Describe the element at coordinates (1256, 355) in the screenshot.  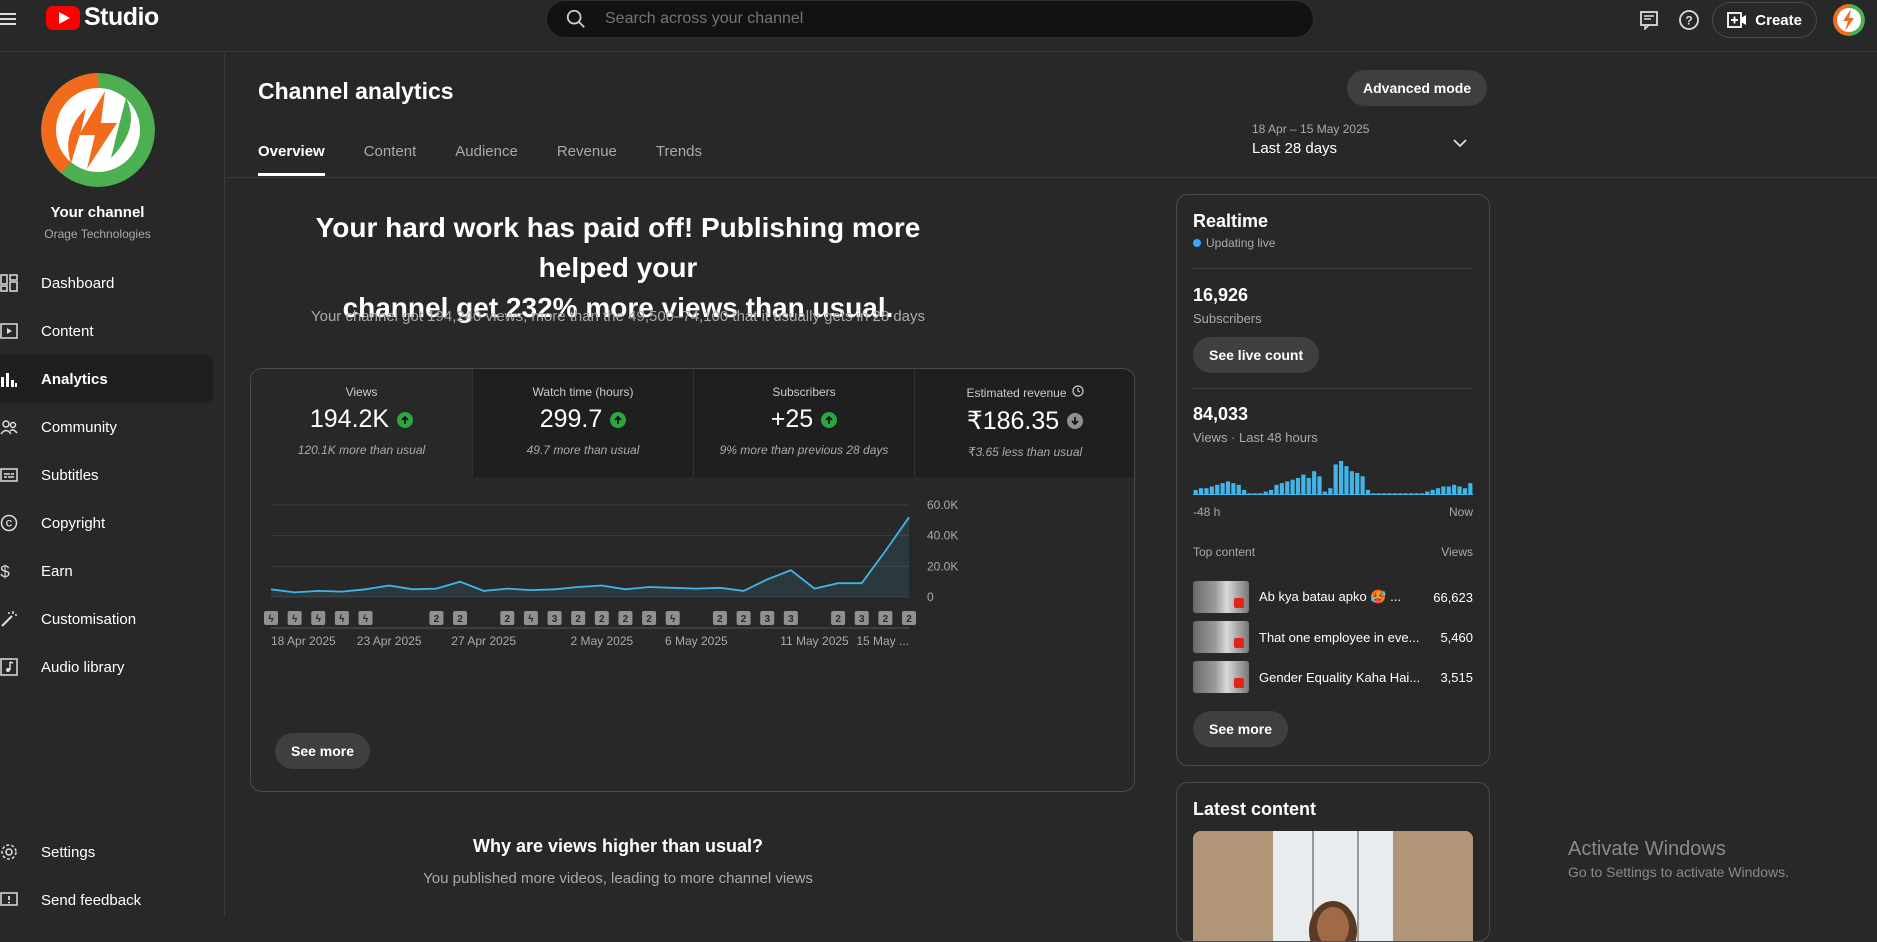
I see `see-live-count-button: See live count` at that location.